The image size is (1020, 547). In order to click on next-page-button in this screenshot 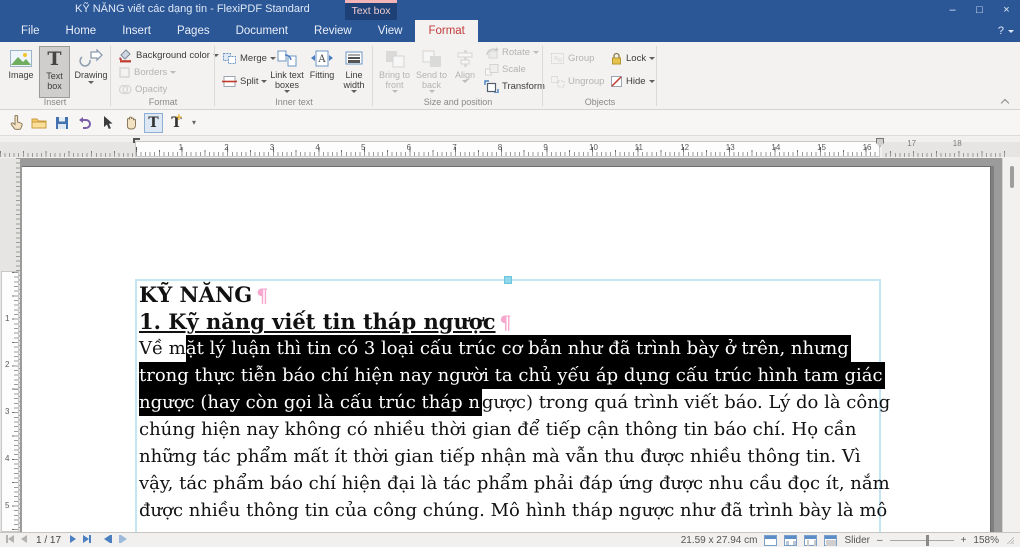, I will do `click(73, 540)`.